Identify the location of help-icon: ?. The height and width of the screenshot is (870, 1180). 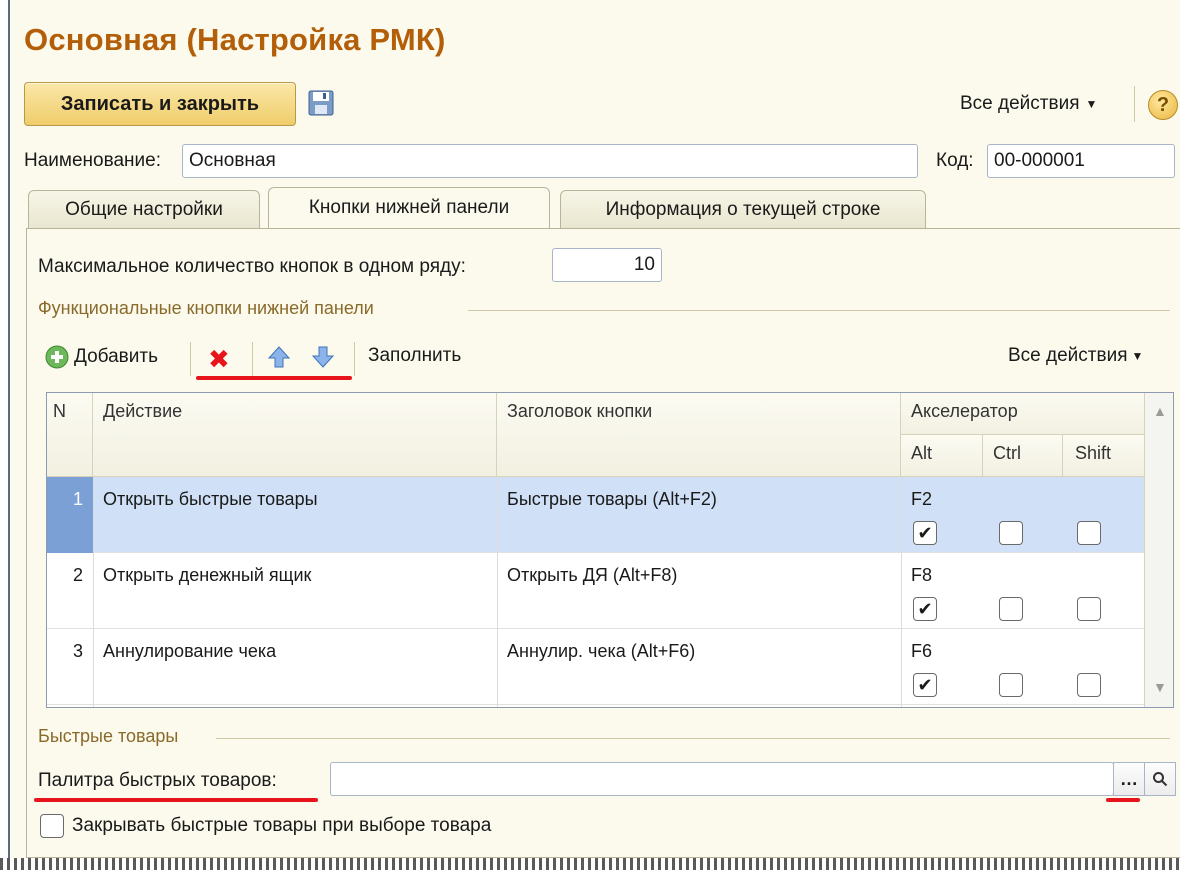
(1163, 105).